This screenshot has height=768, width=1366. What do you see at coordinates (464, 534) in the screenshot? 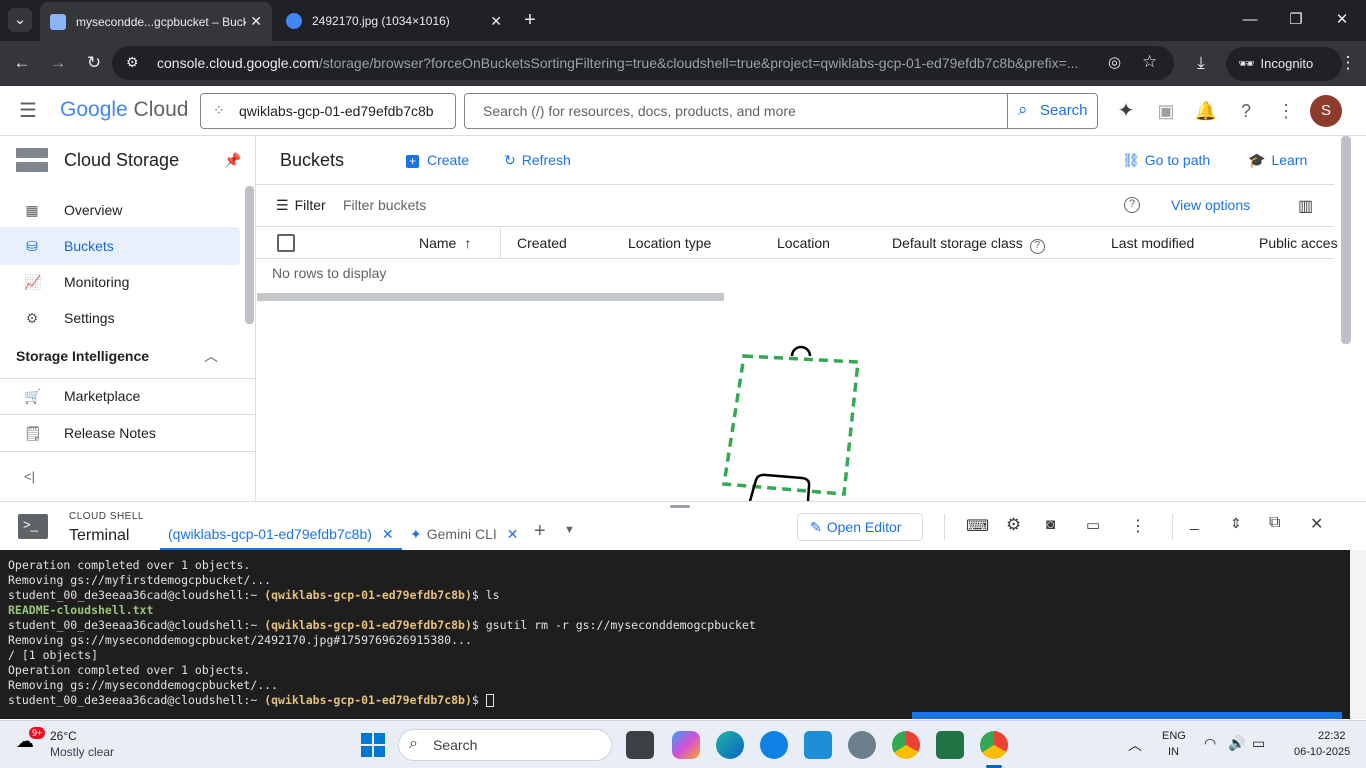
I see `tab-gemini-cli: ✦ Gemini CLI ✕` at bounding box center [464, 534].